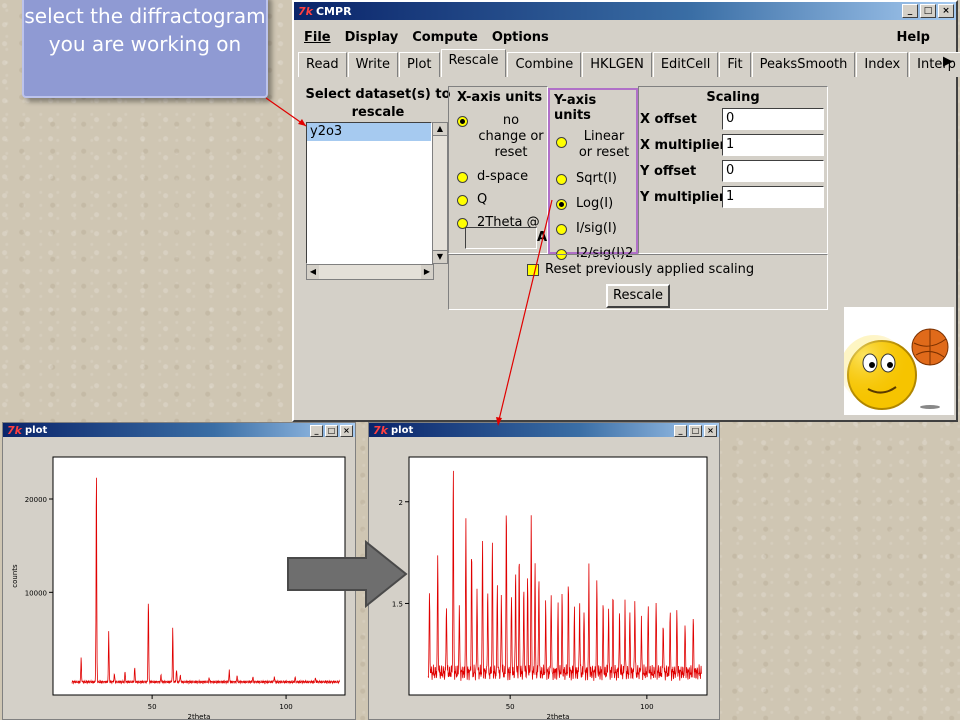  I want to click on yaxis-option-sqrt: Sqrt(I), so click(596, 178).